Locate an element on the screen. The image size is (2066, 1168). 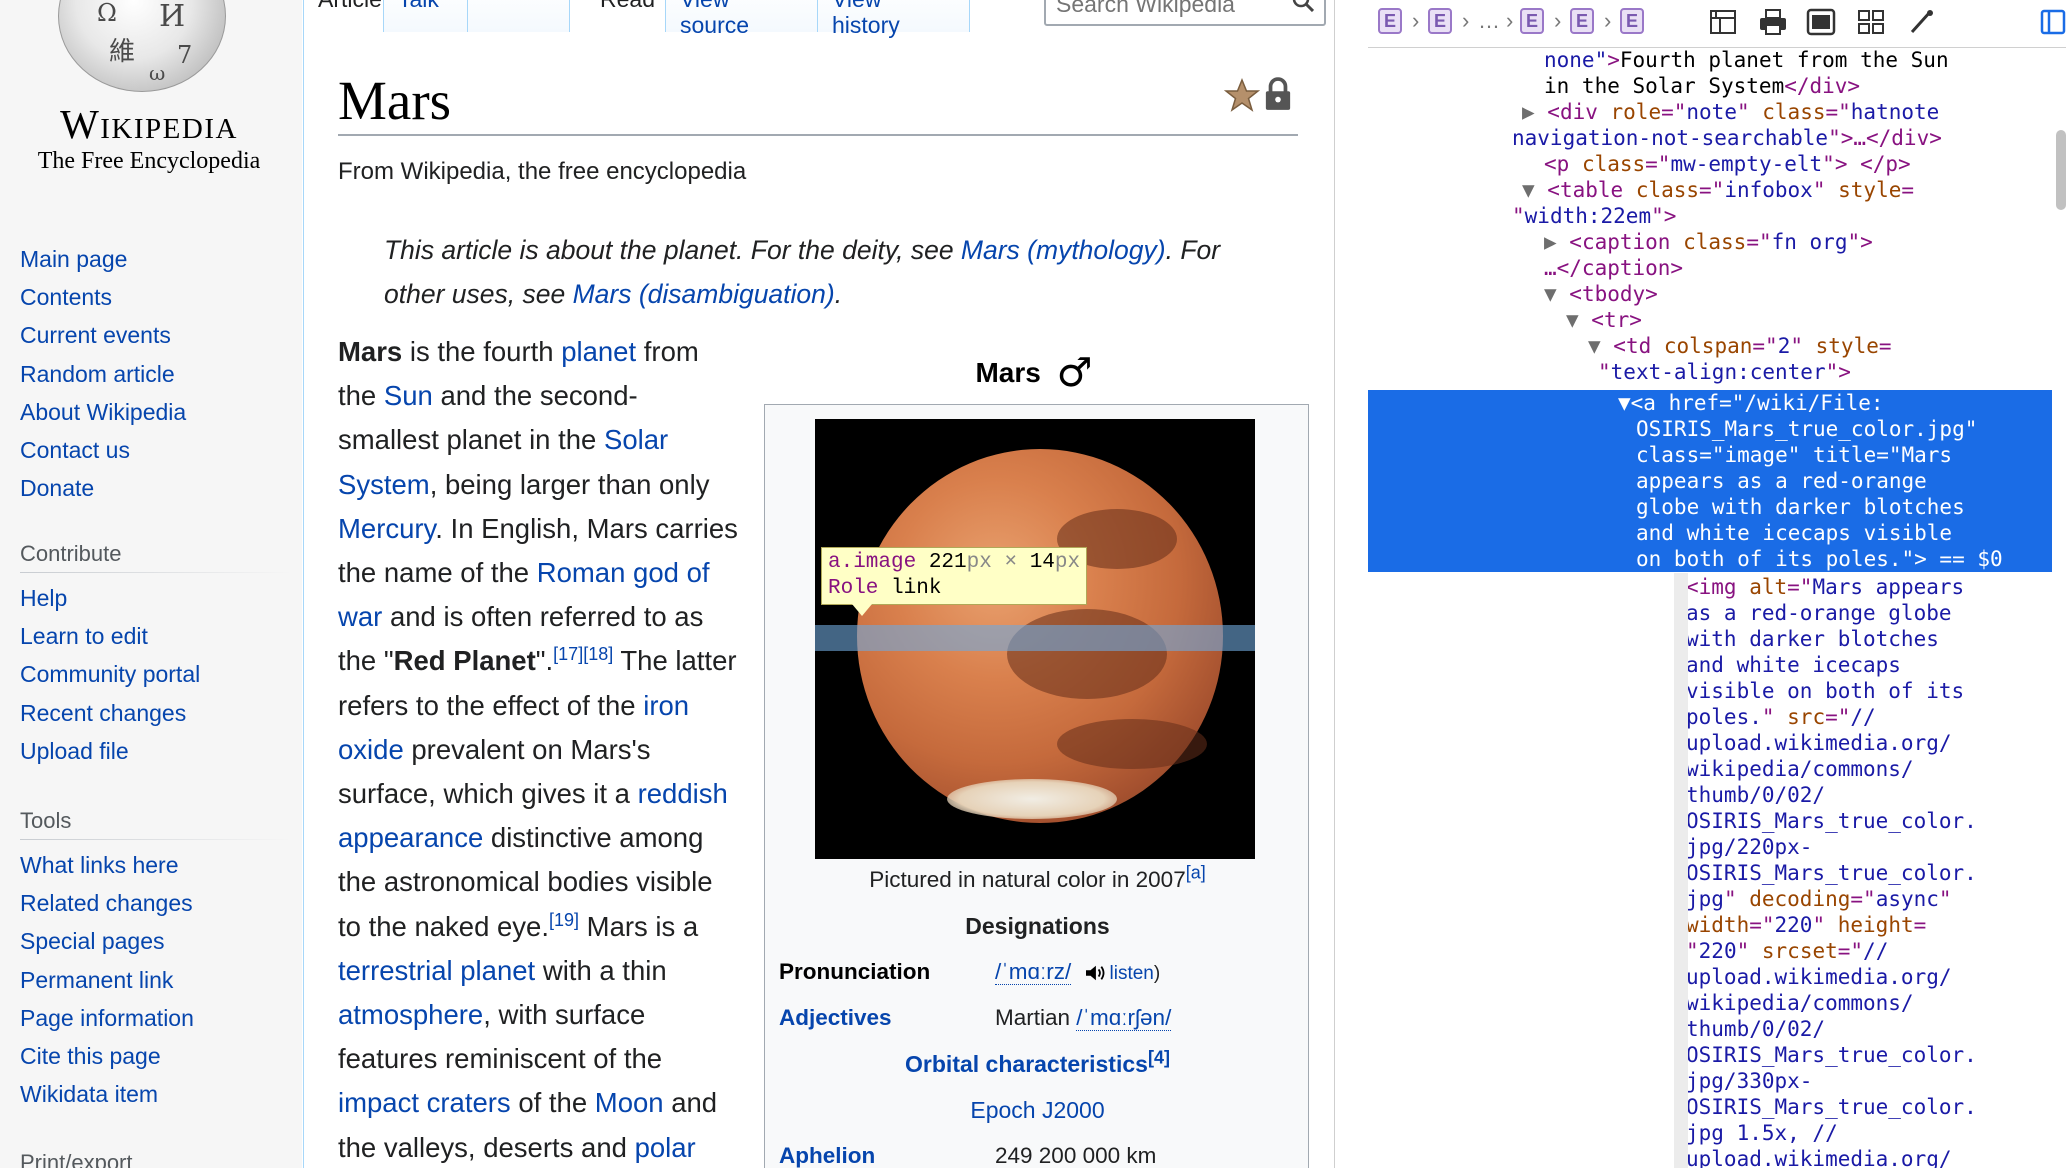
link-polar: polar is located at coordinates (665, 1147).